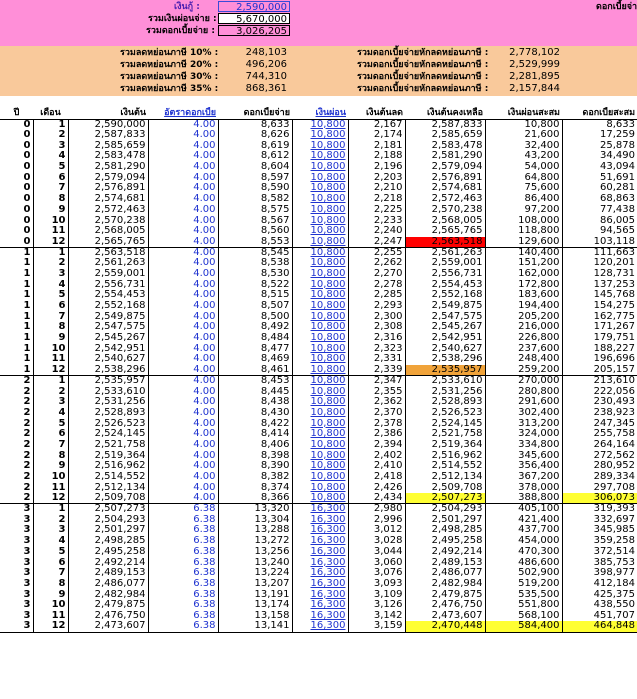  What do you see at coordinates (614, 381) in the screenshot?
I see `cell-cumulative-interest: 213,610` at bounding box center [614, 381].